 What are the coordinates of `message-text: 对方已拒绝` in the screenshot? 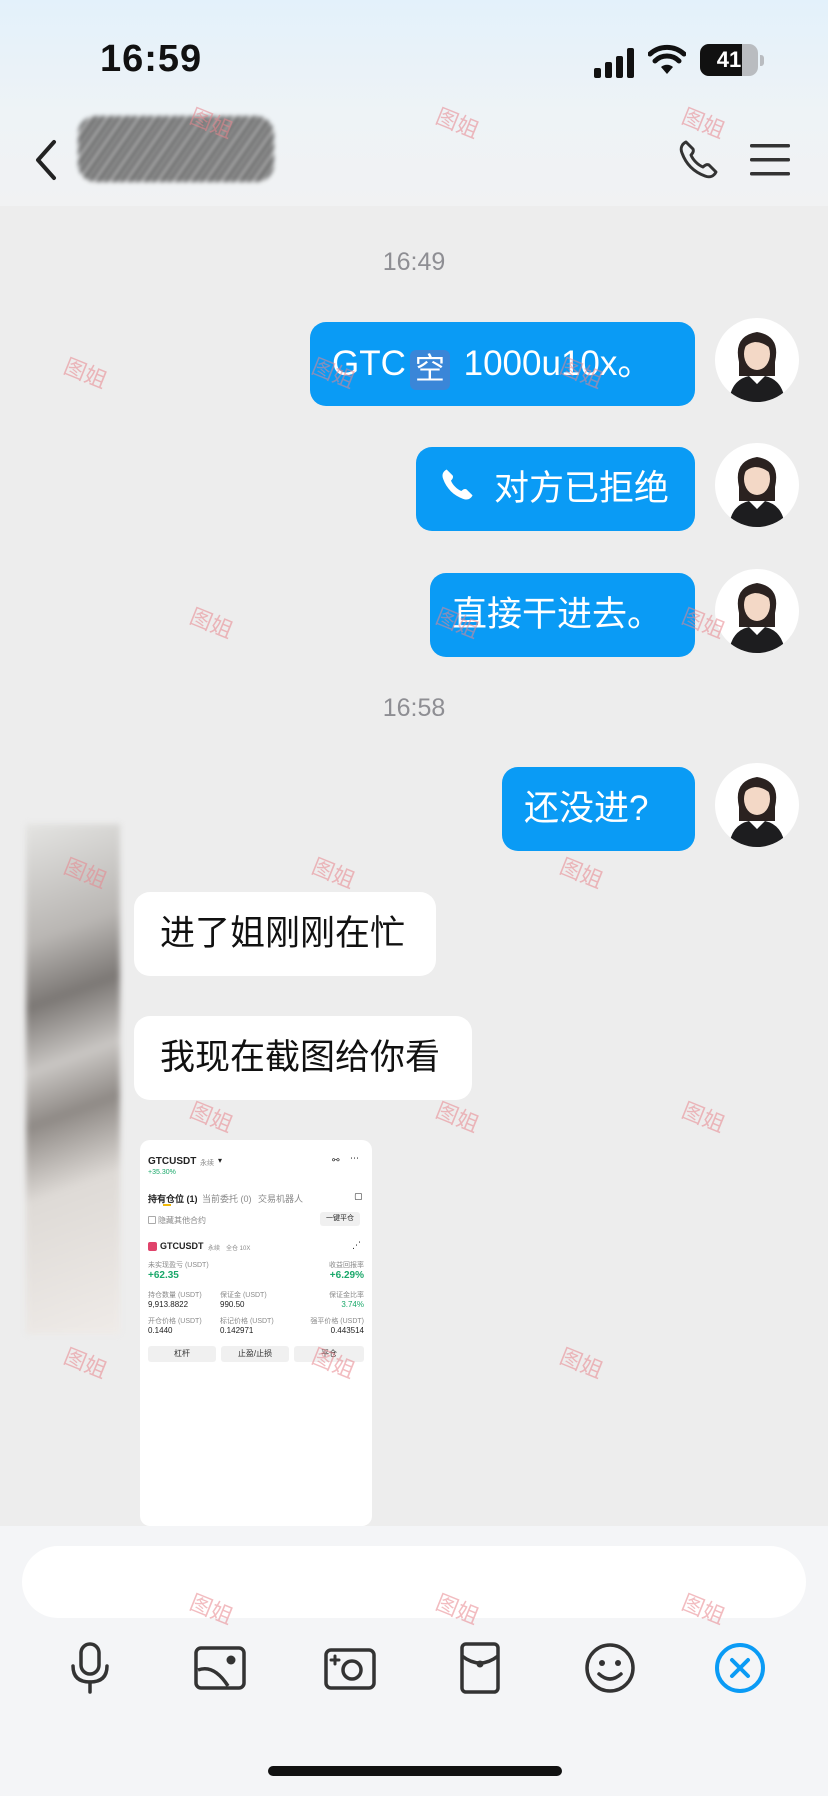 It's located at (582, 488).